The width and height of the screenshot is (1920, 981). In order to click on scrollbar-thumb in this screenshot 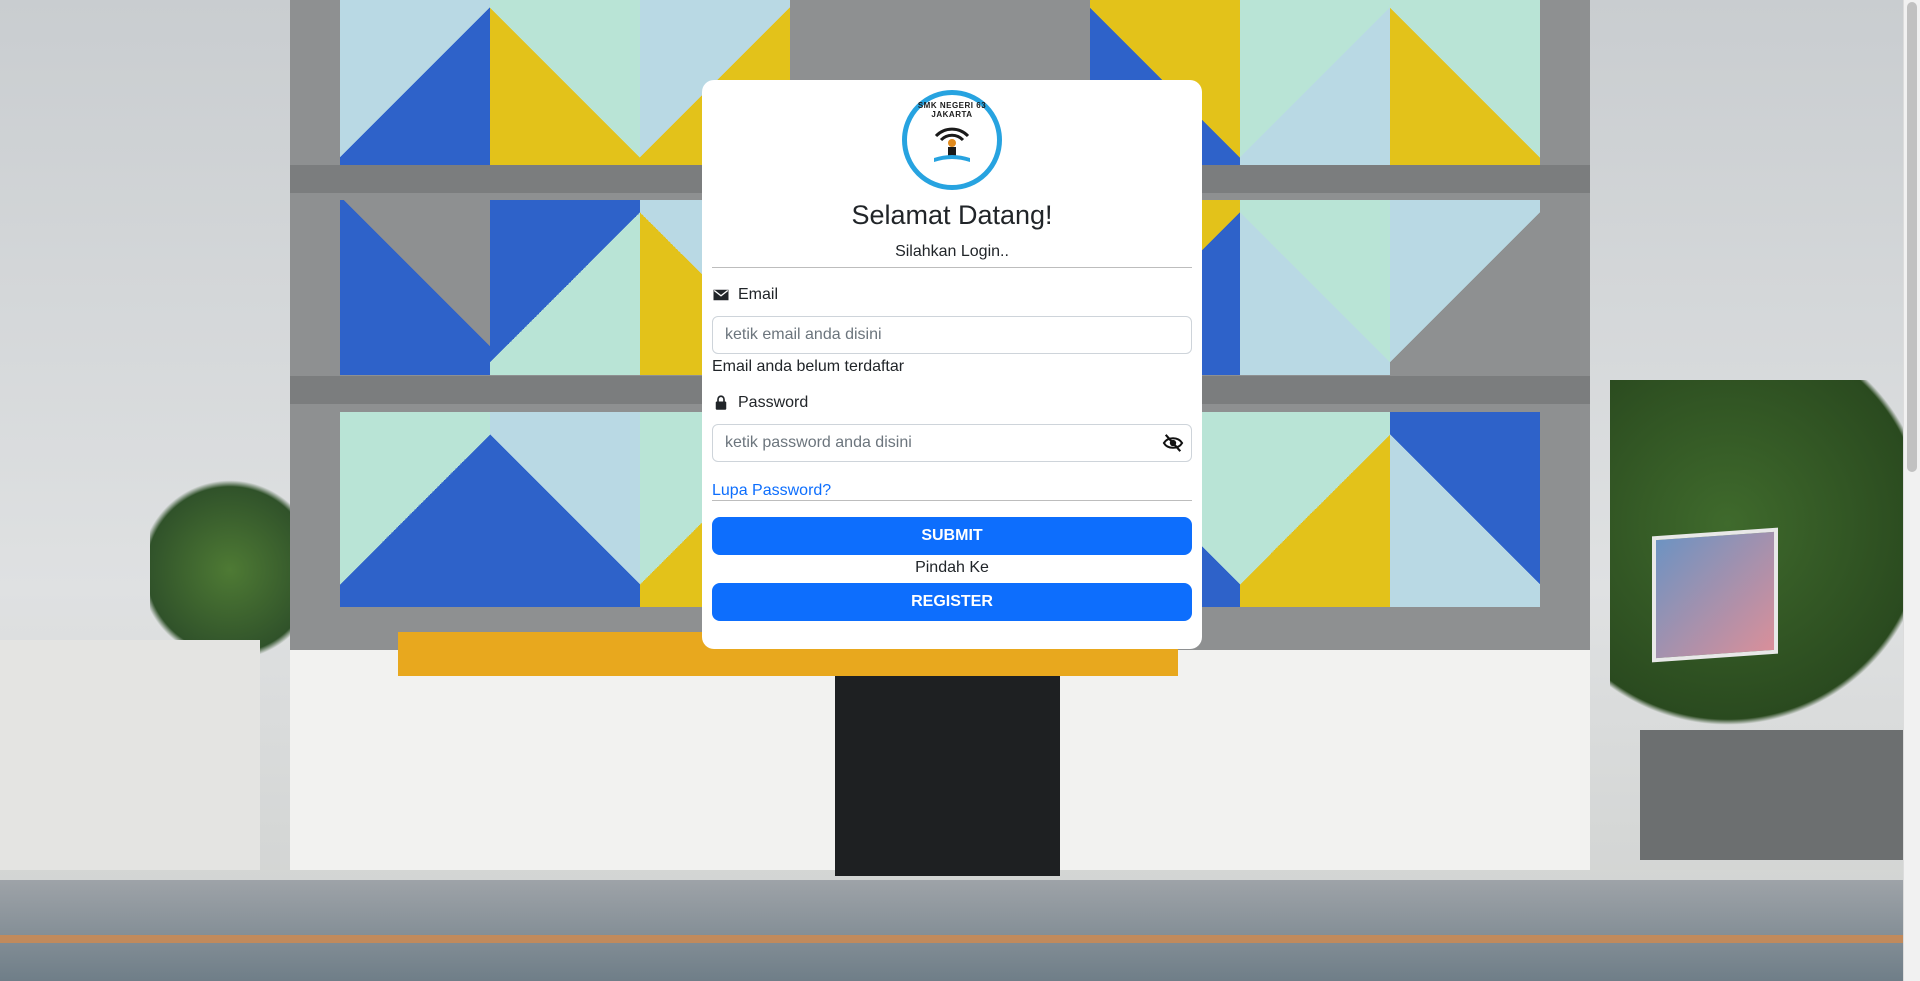, I will do `click(1912, 237)`.